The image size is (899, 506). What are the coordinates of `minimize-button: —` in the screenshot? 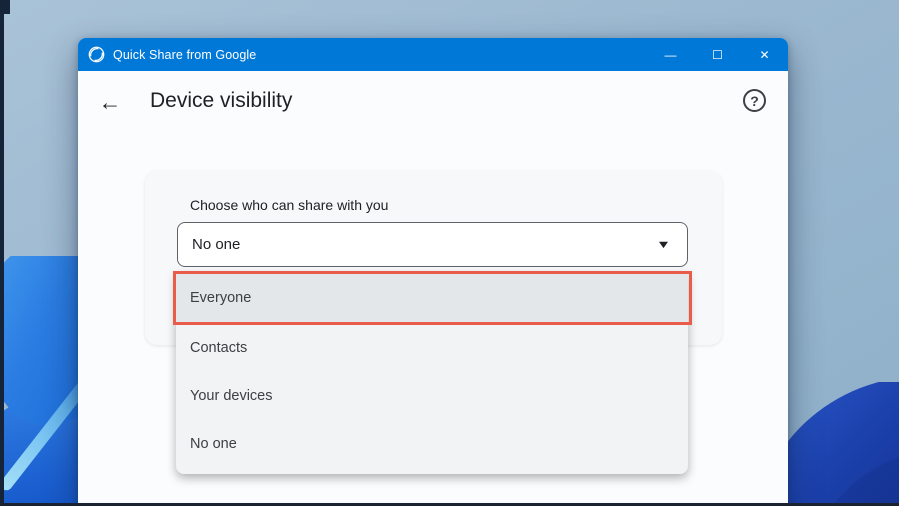 It's located at (670, 54).